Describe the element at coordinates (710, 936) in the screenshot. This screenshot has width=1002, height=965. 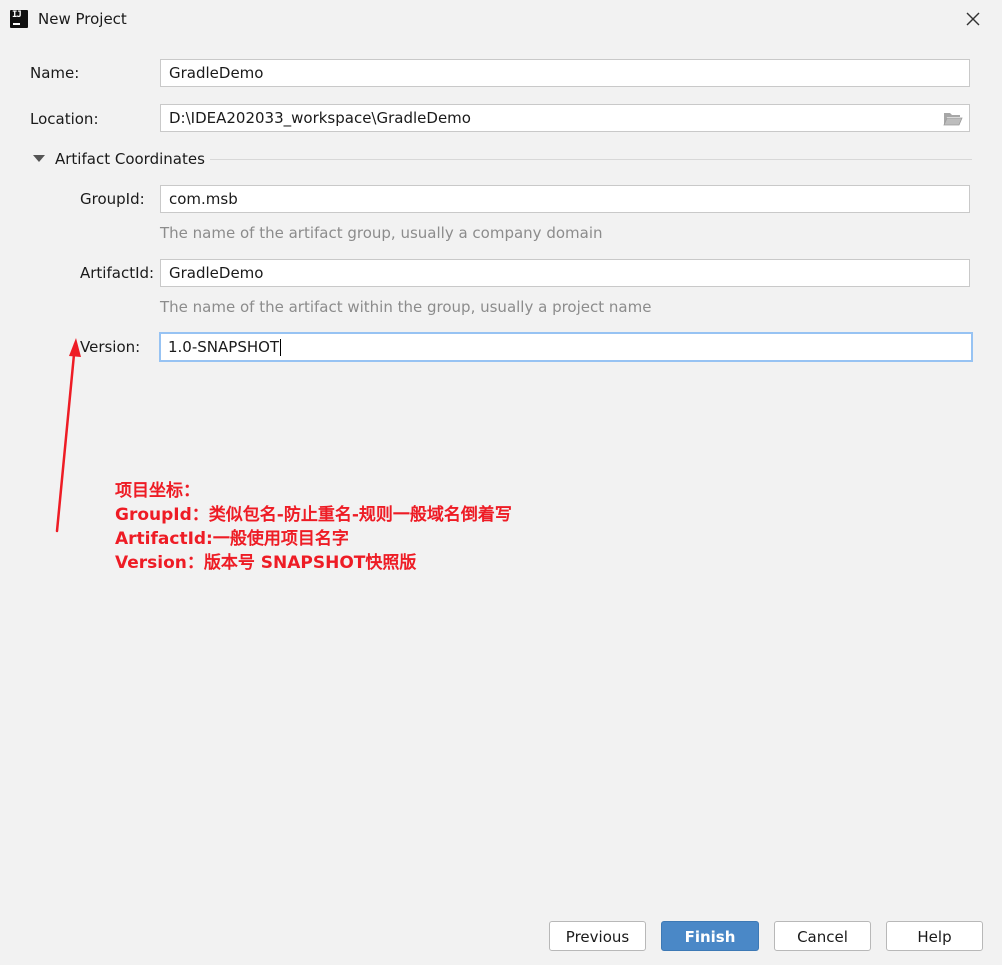
I see `finish-button: Finish` at that location.